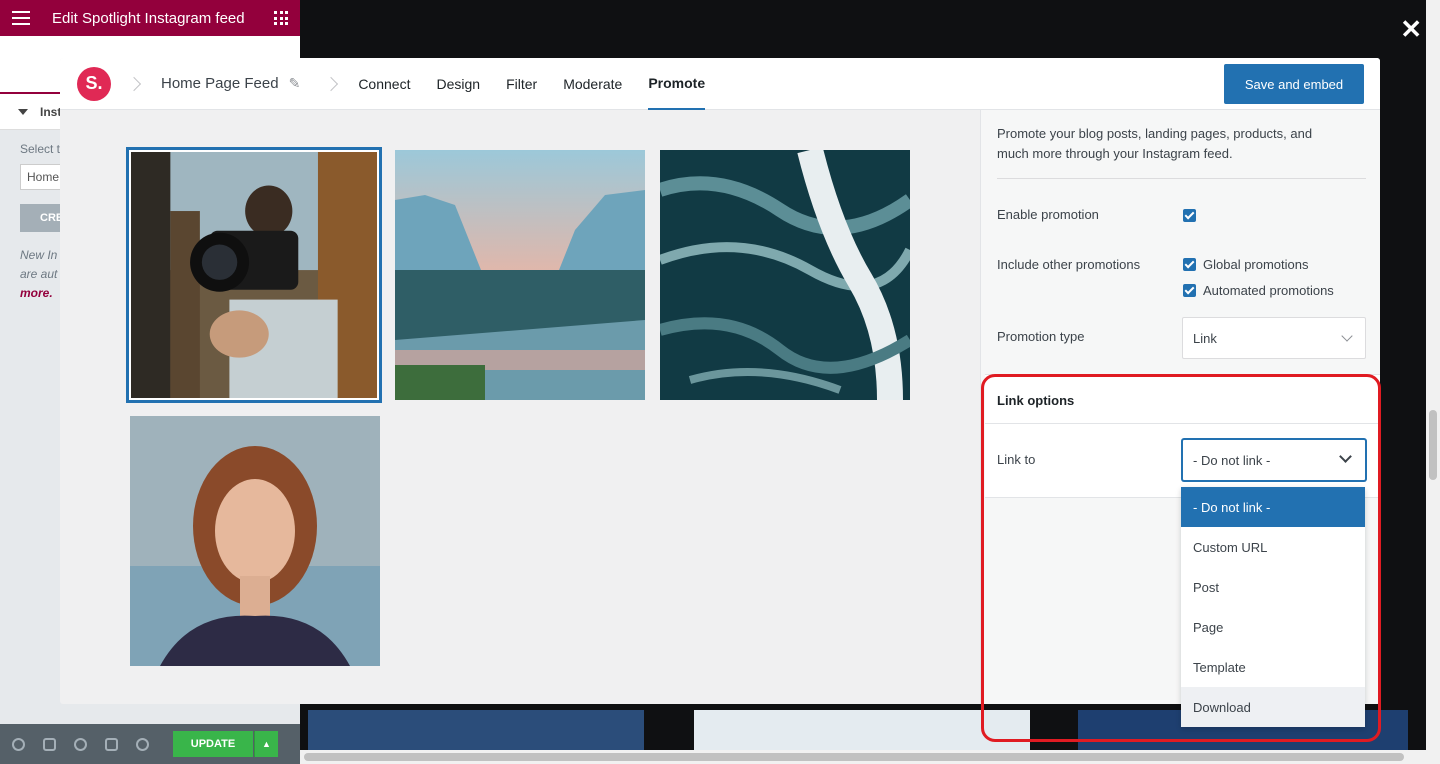 This screenshot has height=764, width=1440. What do you see at coordinates (23, 111) in the screenshot?
I see `caret-down-icon` at bounding box center [23, 111].